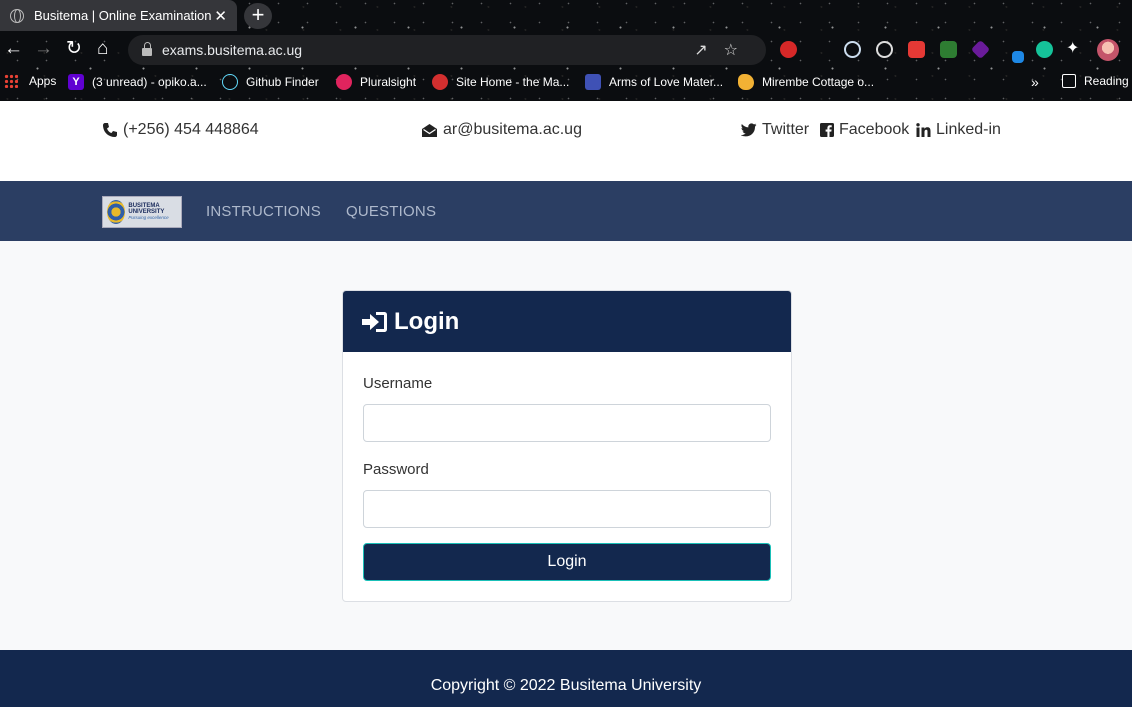  What do you see at coordinates (724, 50) in the screenshot?
I see `share-star-icons: ↗☆` at bounding box center [724, 50].